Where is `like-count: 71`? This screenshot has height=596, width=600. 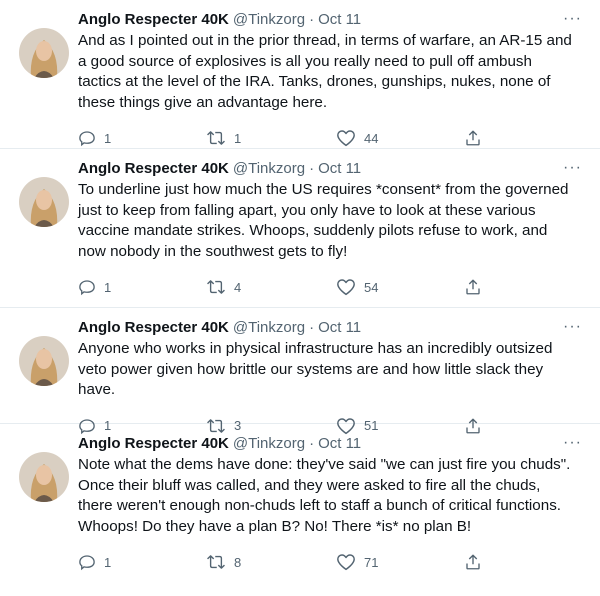
like-count: 71 is located at coordinates (371, 562).